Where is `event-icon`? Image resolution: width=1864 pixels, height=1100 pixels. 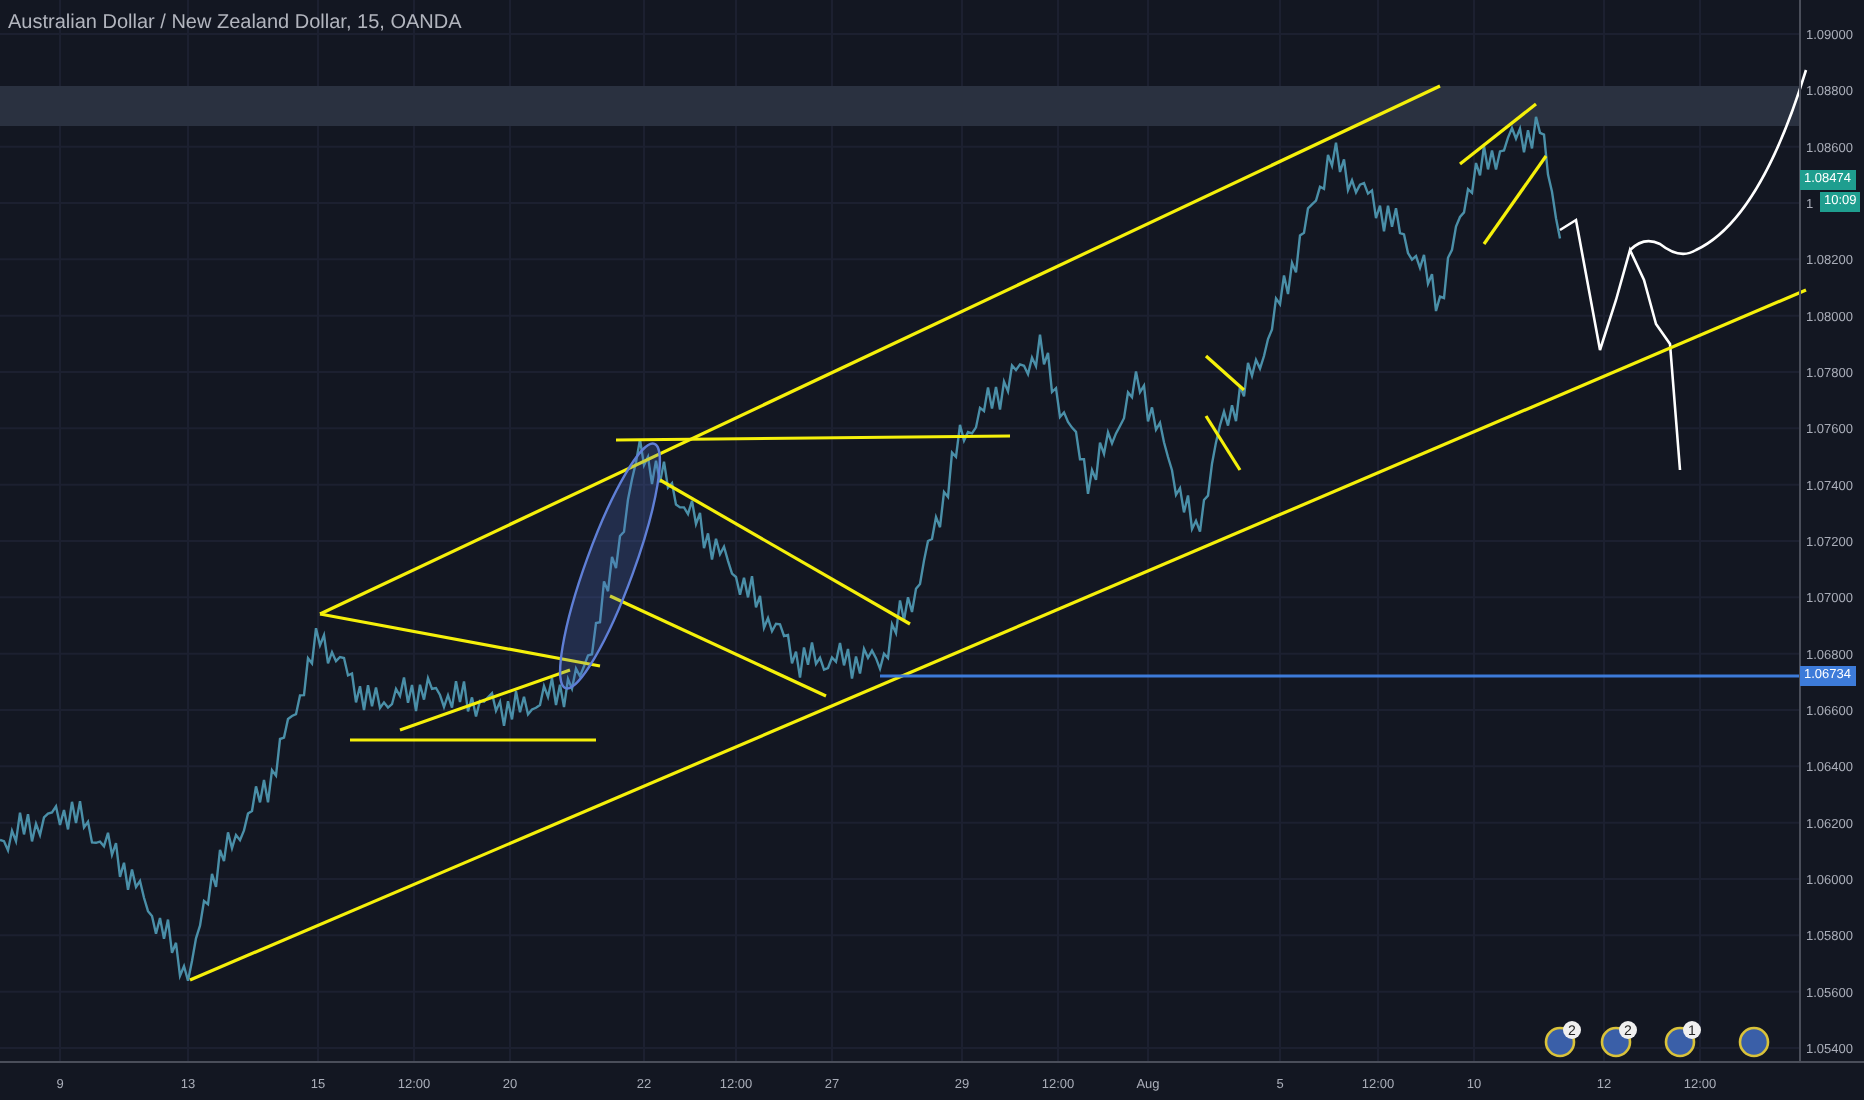 event-icon is located at coordinates (1754, 1042).